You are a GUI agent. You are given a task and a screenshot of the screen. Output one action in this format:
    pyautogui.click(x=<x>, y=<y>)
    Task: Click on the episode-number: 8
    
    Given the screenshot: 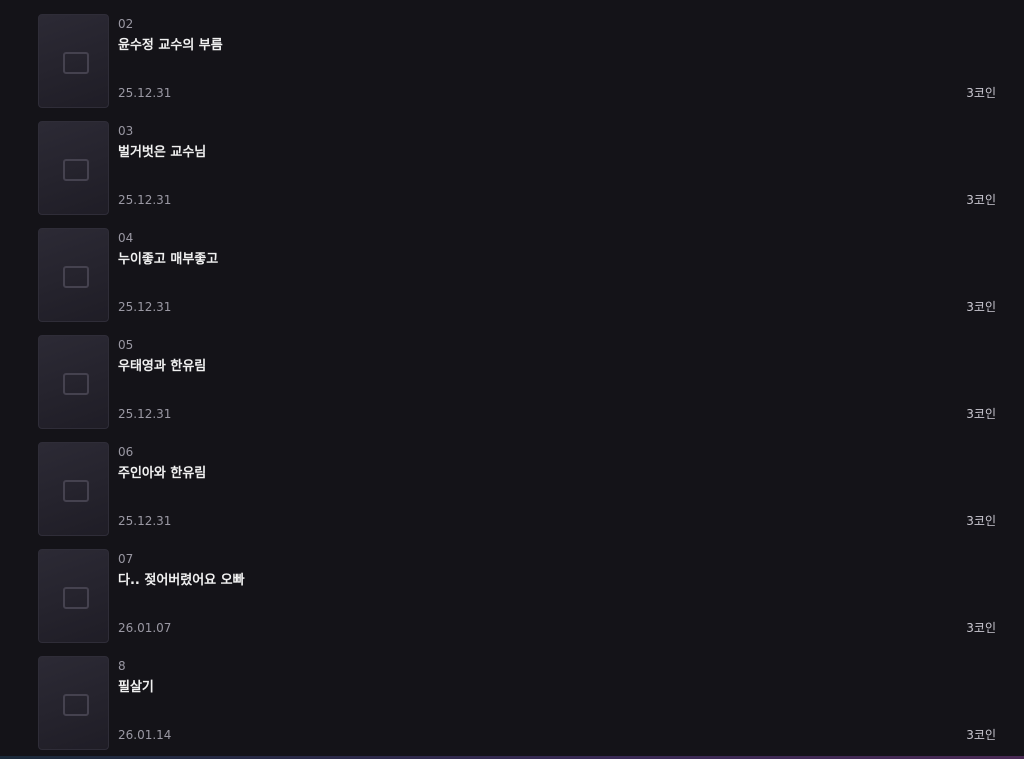 What is the action you would take?
    pyautogui.click(x=122, y=666)
    